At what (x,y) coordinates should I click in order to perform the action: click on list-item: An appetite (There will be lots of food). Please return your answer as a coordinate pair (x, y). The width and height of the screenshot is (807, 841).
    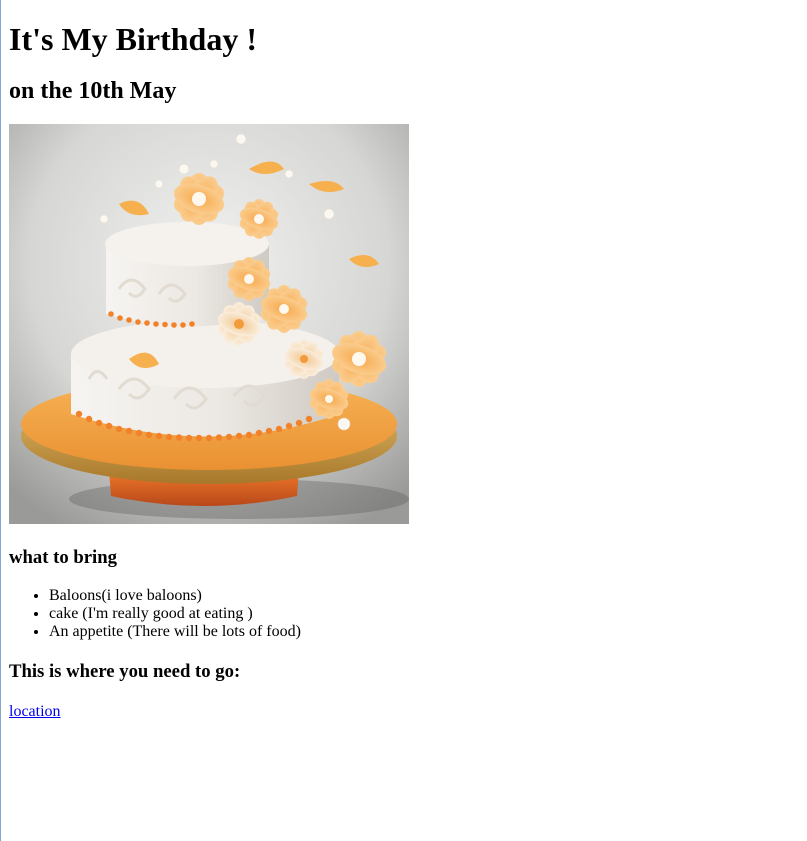
    Looking at the image, I should click on (424, 632).